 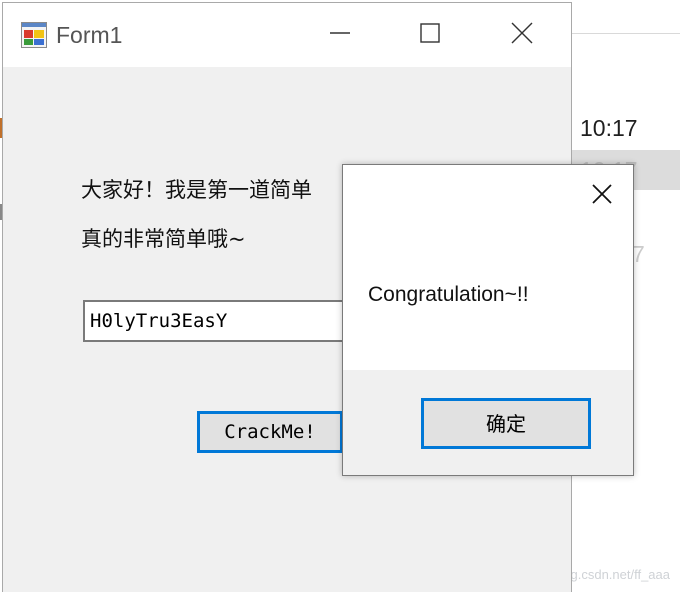 I want to click on greeting-label: 大家好！我是第一道简单, so click(x=196, y=190).